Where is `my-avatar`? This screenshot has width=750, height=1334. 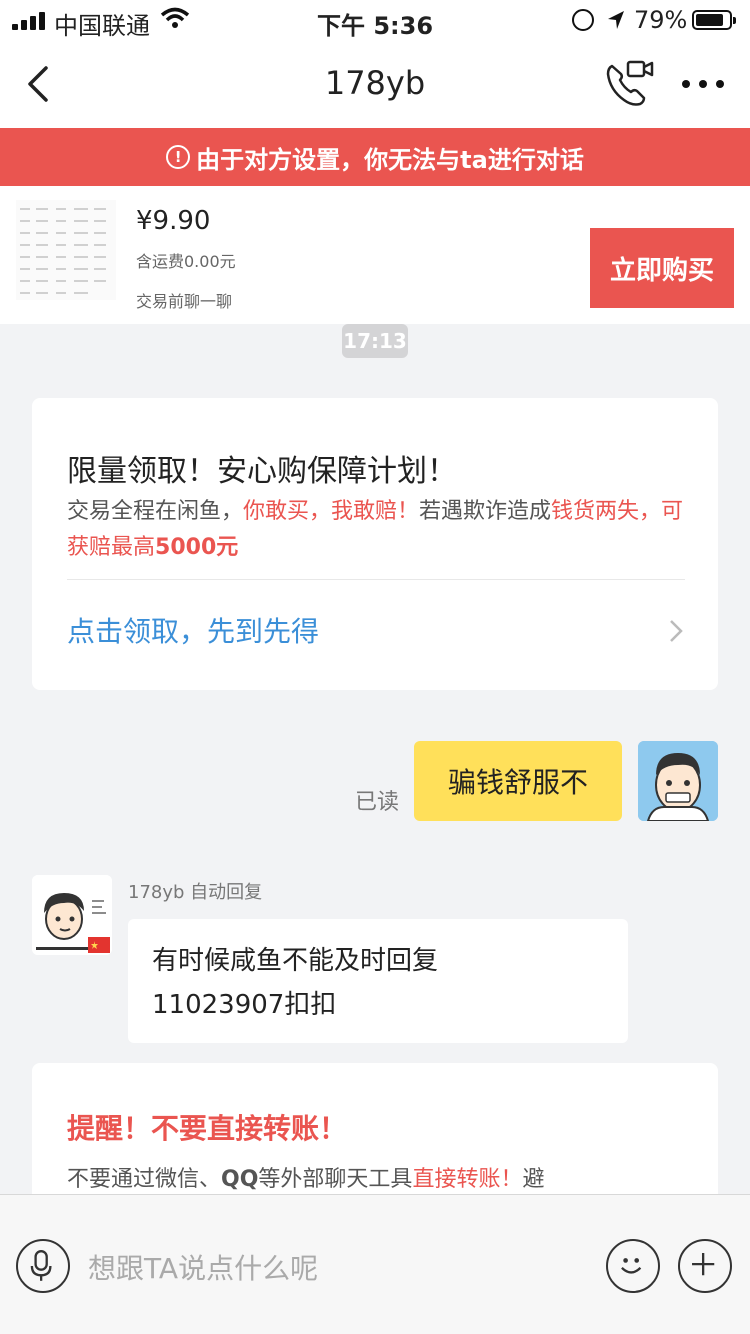 my-avatar is located at coordinates (678, 781).